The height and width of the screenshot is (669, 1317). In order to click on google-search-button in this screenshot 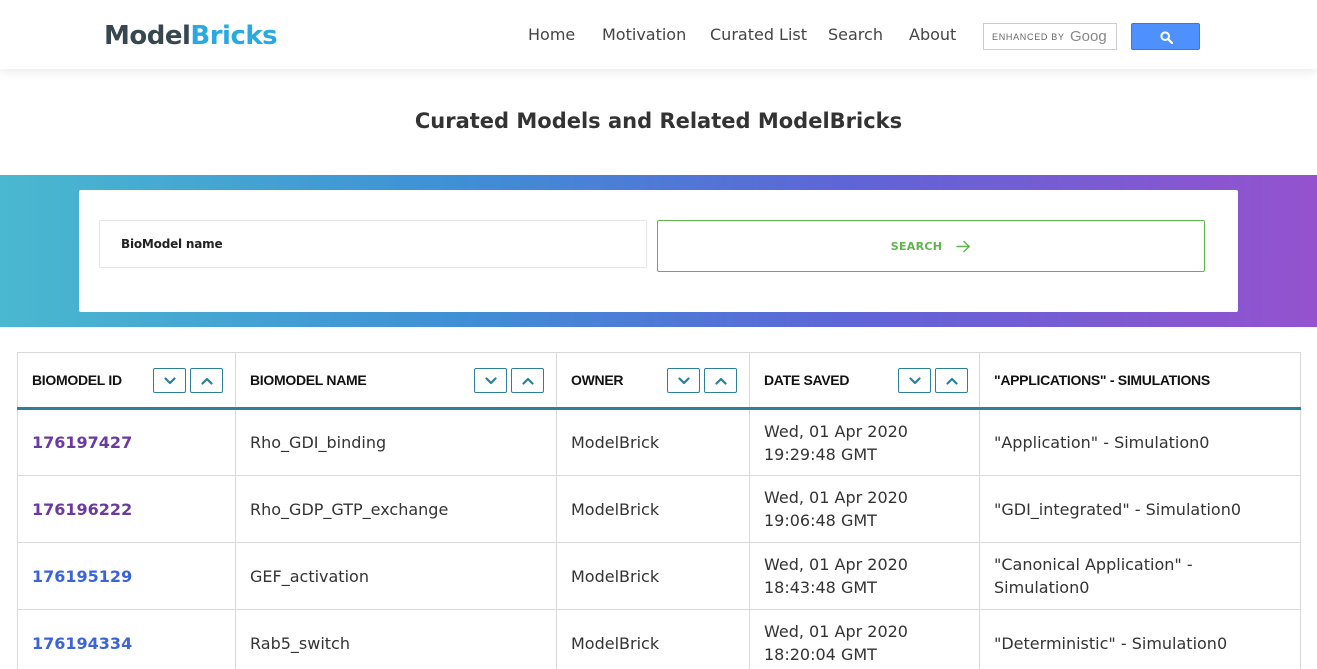, I will do `click(1165, 36)`.